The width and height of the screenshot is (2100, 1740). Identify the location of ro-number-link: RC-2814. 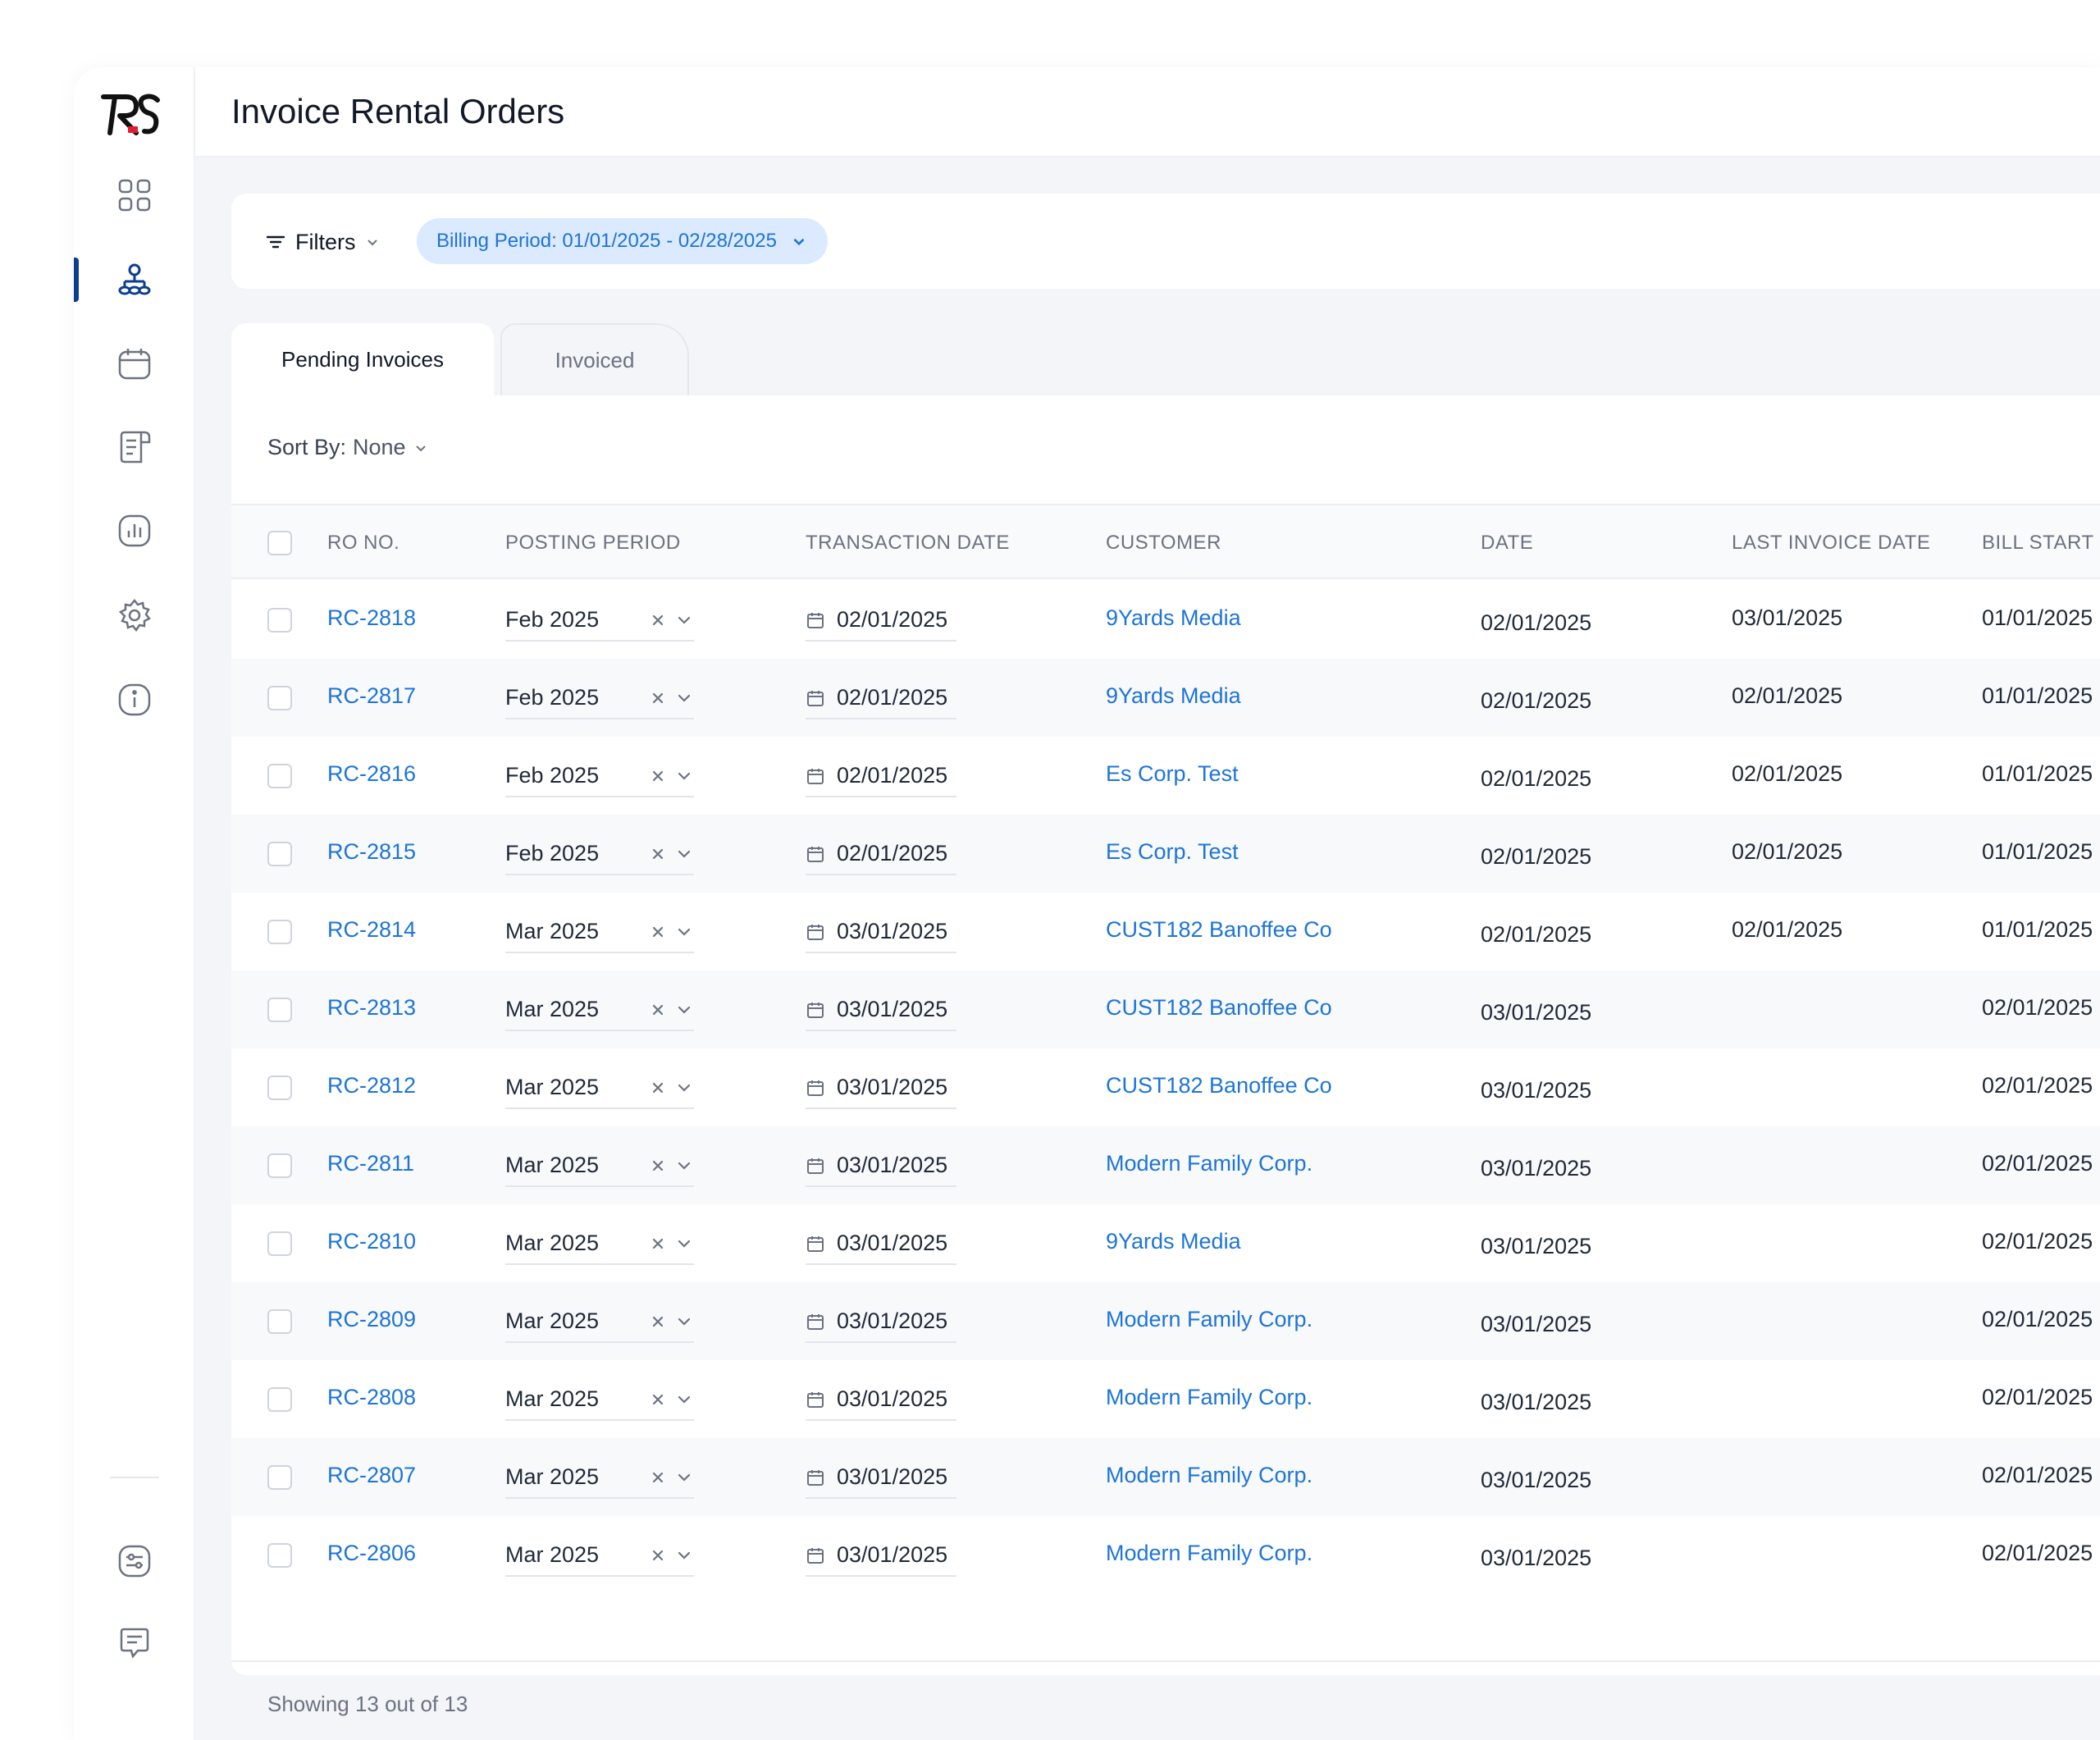
(372, 930).